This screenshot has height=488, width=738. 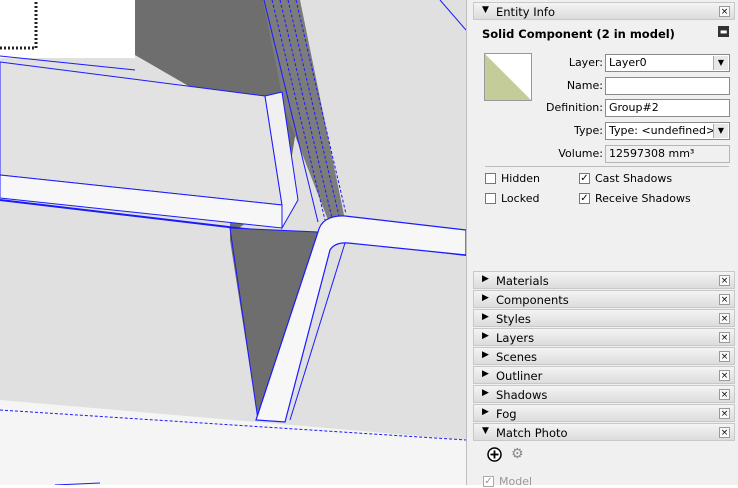 What do you see at coordinates (518, 454) in the screenshot?
I see `gear-icon: ⚙` at bounding box center [518, 454].